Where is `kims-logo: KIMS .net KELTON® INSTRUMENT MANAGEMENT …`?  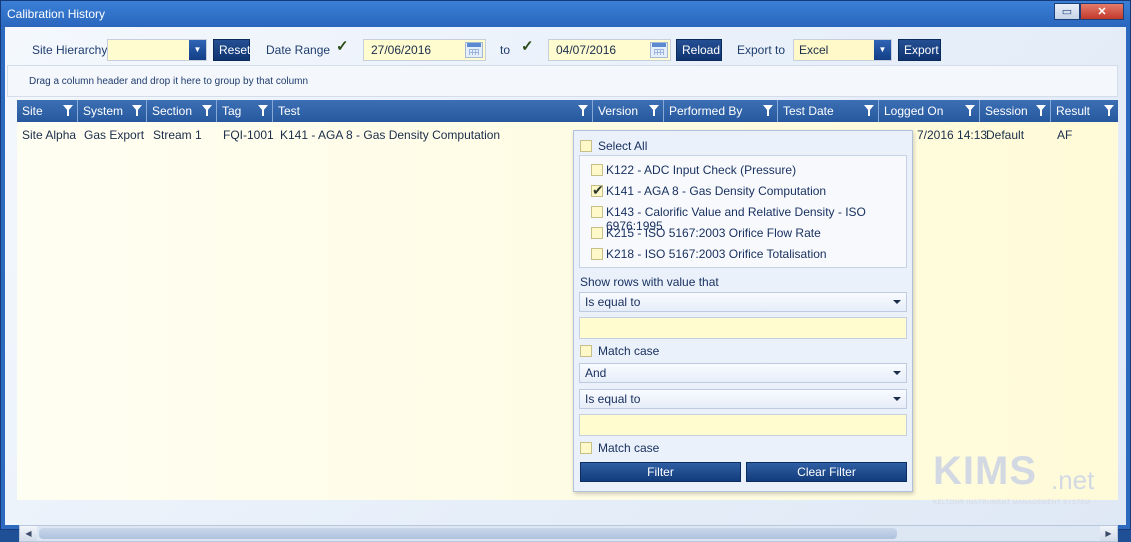
kims-logo: KIMS .net KELTON® INSTRUMENT MANAGEMENT … is located at coordinates (1018, 484).